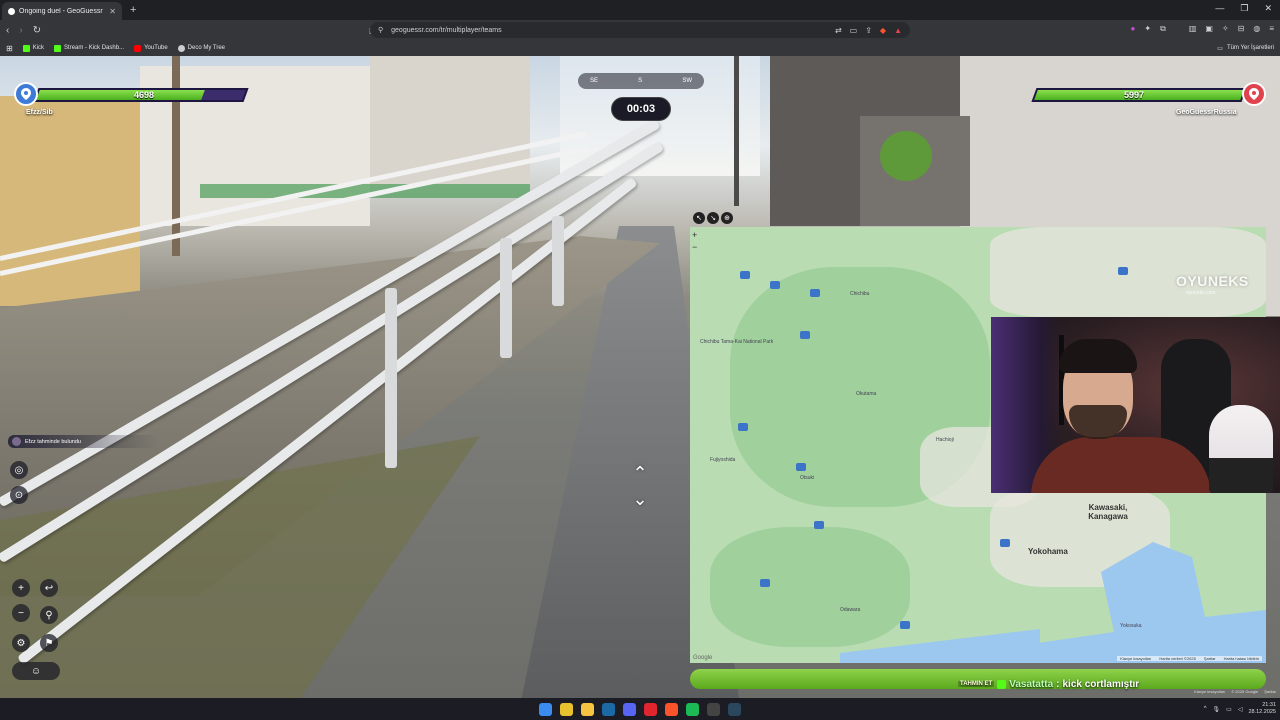 The width and height of the screenshot is (1280, 720). What do you see at coordinates (26, 94) in the screenshot?
I see `map-pin-icon` at bounding box center [26, 94].